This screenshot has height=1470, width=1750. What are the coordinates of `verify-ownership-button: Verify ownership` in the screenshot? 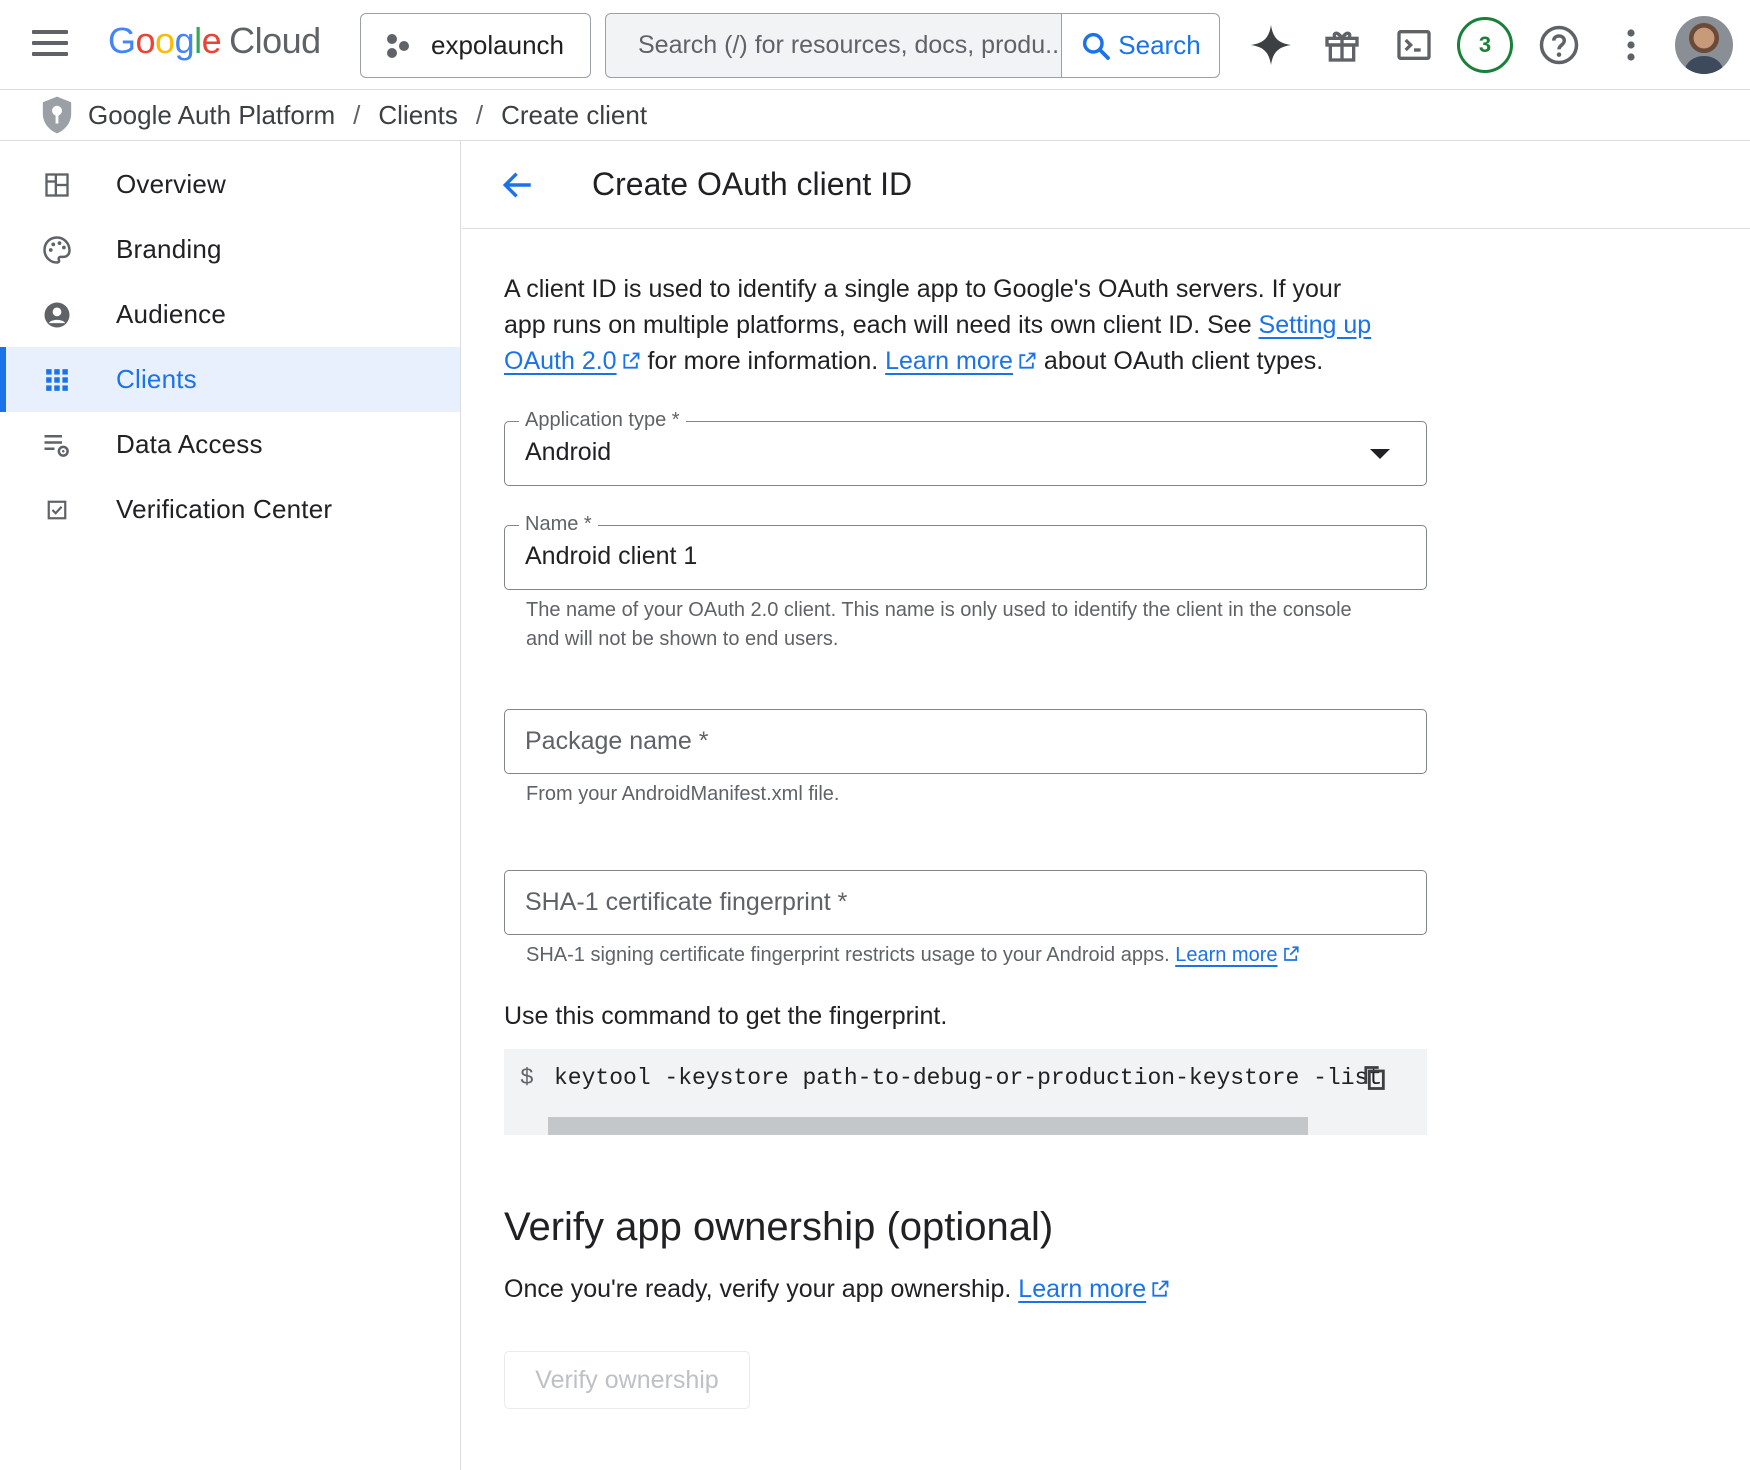 It's located at (627, 1380).